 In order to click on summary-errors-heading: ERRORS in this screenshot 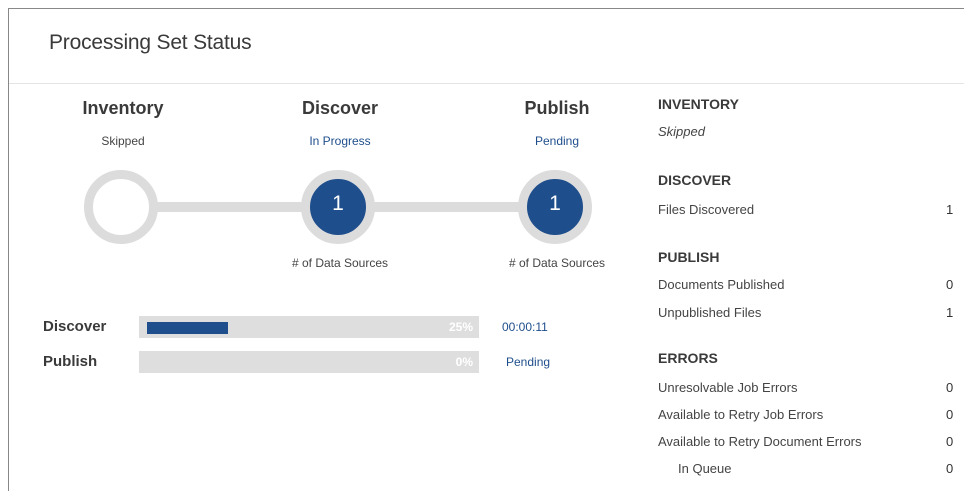, I will do `click(688, 358)`.